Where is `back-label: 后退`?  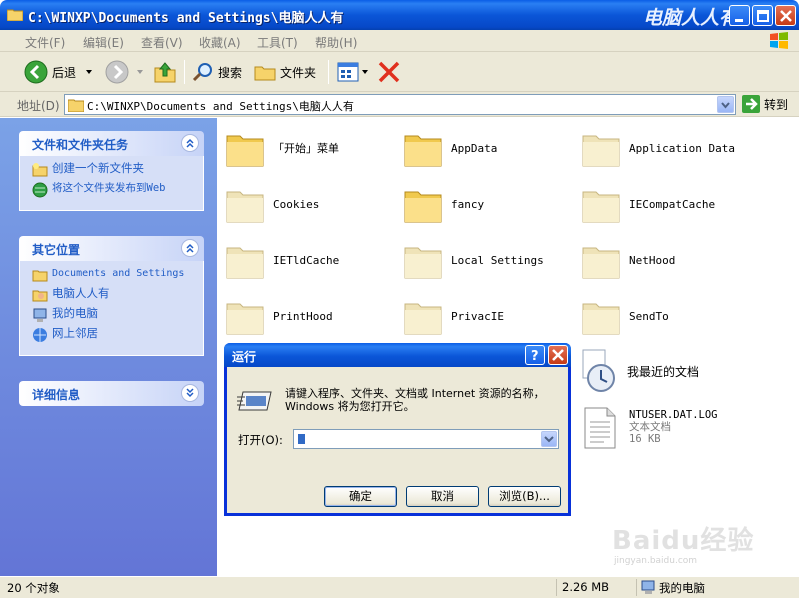
back-label: 后退 is located at coordinates (64, 72).